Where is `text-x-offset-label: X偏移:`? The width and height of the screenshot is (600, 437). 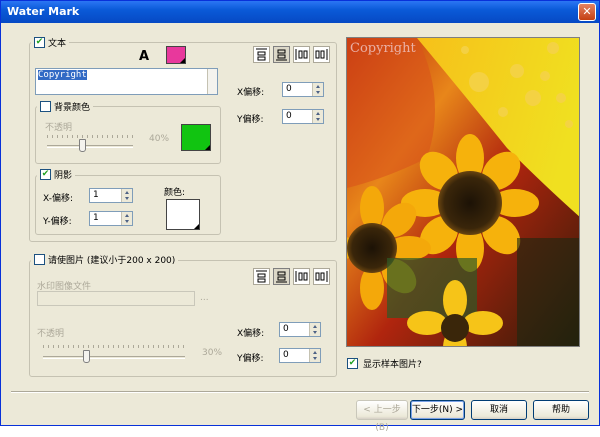
text-x-offset-label: X偏移: is located at coordinates (251, 93).